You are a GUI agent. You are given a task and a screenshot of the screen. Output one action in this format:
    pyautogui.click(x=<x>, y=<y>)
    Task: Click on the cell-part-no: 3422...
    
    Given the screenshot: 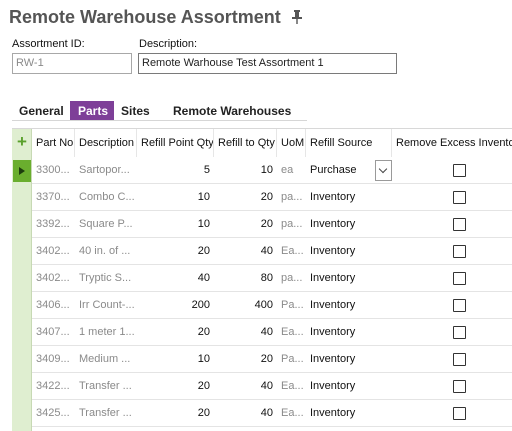 What is the action you would take?
    pyautogui.click(x=53, y=386)
    